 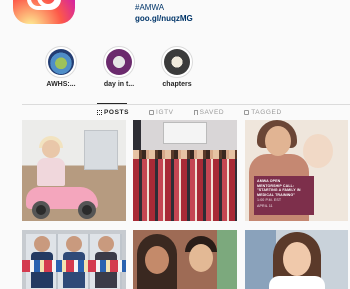 I want to click on active-tab-indicator, so click(x=112, y=103).